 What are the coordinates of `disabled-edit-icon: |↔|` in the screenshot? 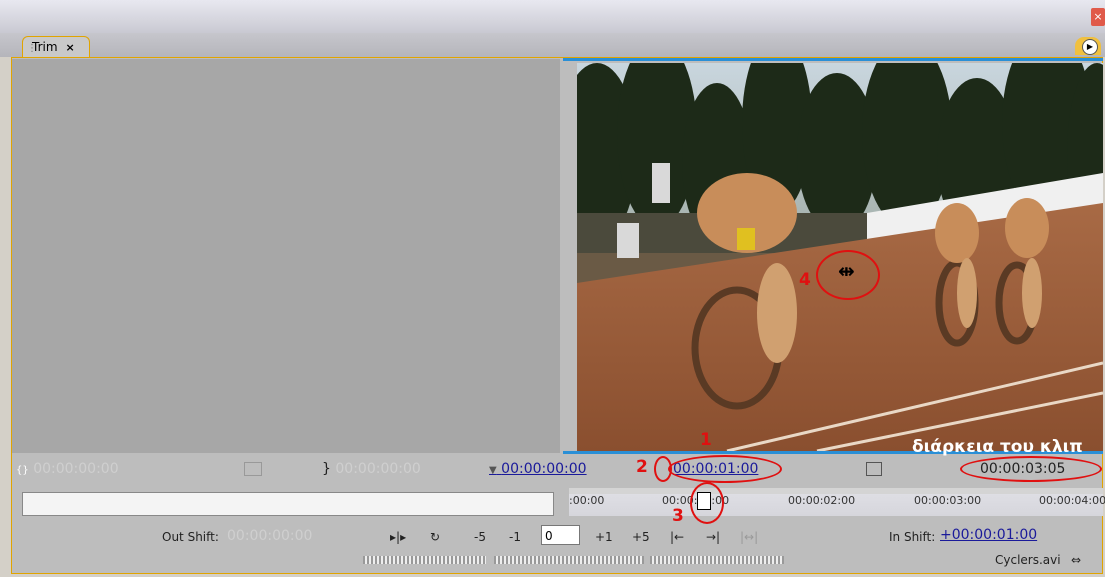 It's located at (749, 537).